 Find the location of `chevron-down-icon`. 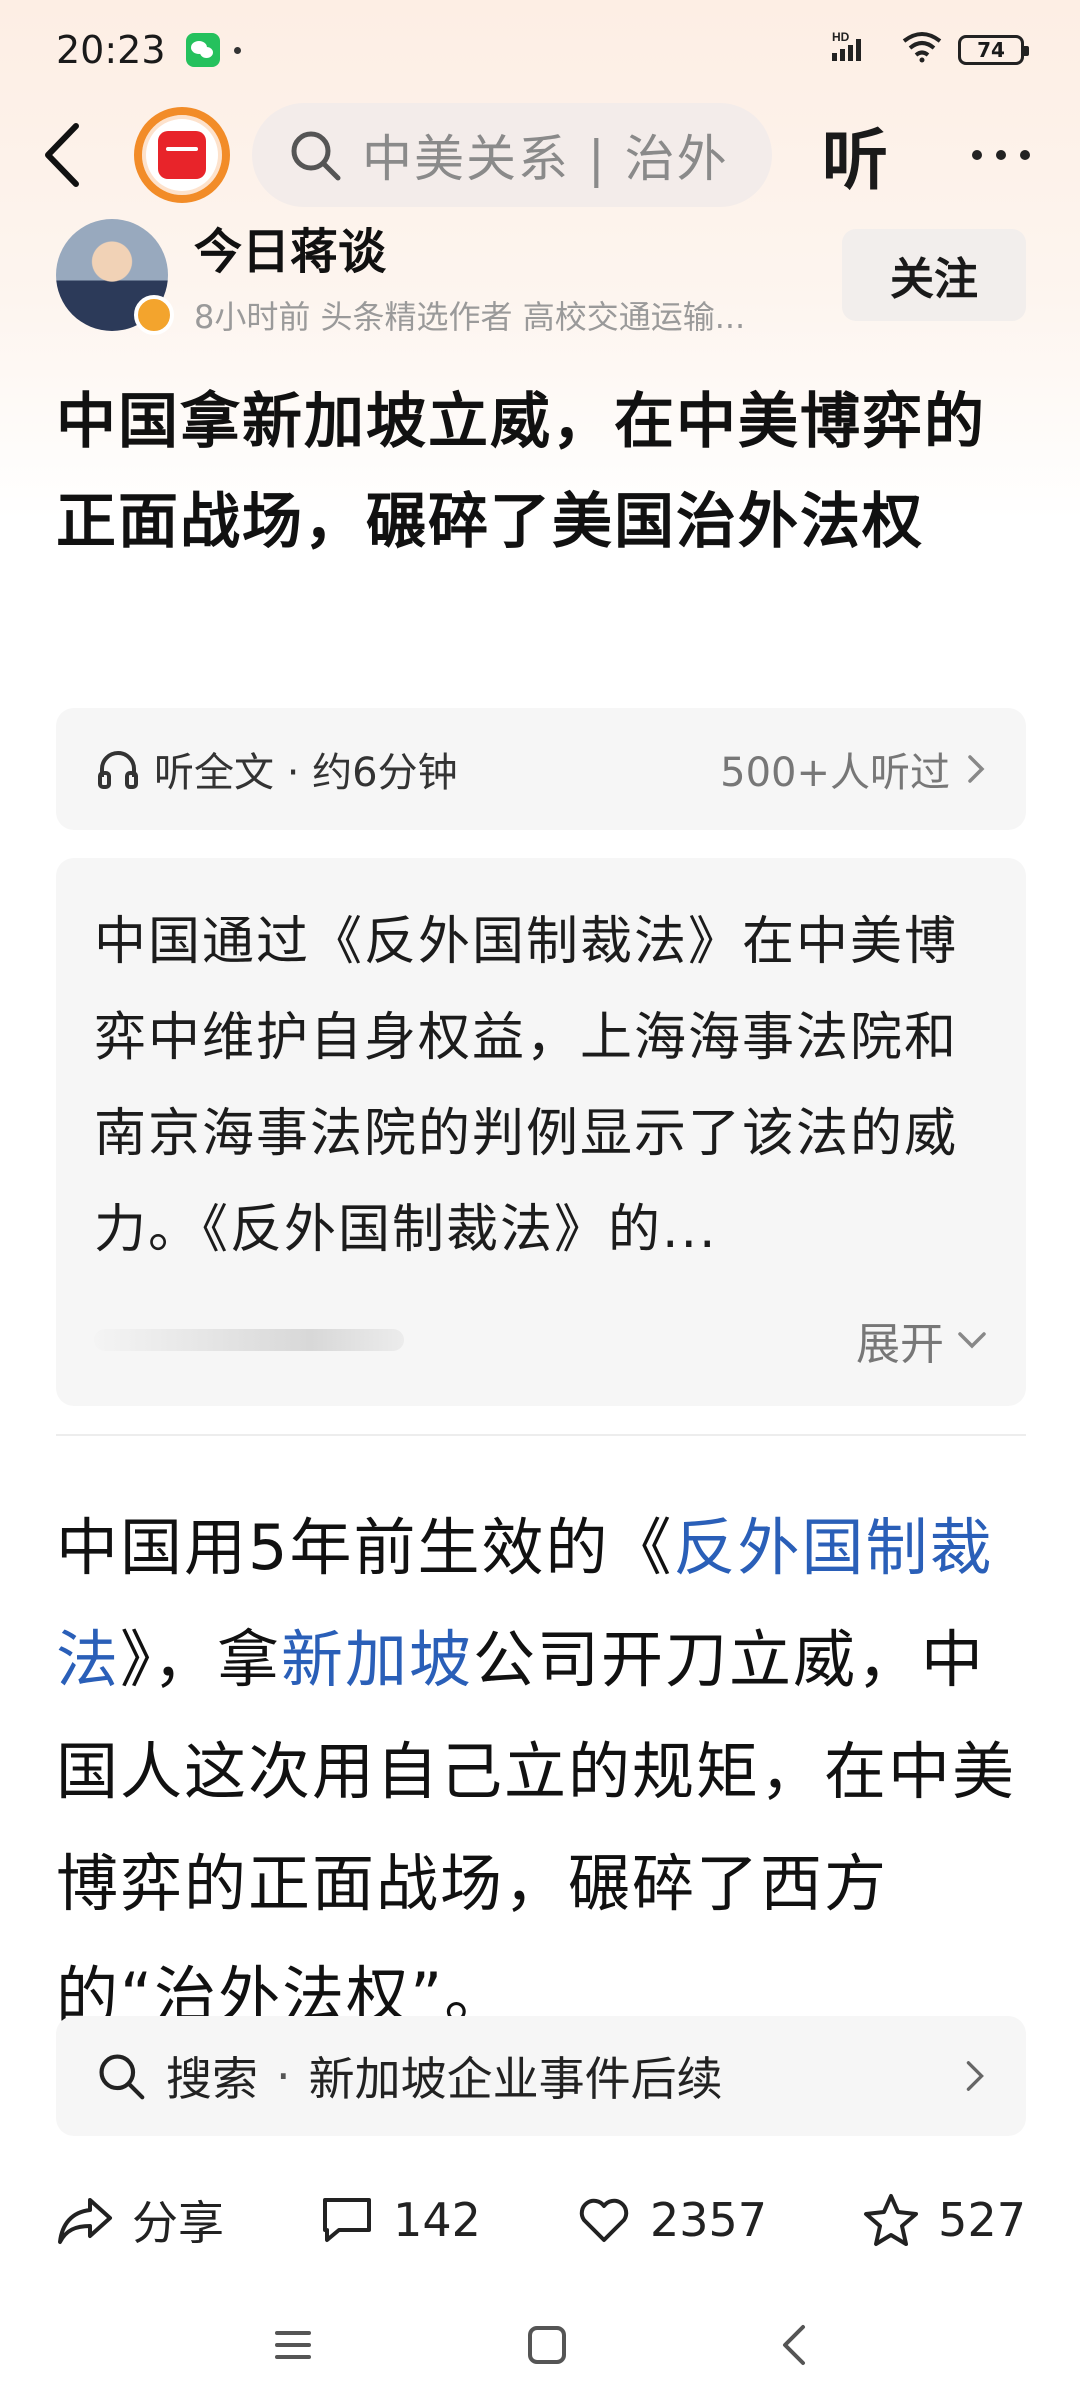

chevron-down-icon is located at coordinates (972, 1340).